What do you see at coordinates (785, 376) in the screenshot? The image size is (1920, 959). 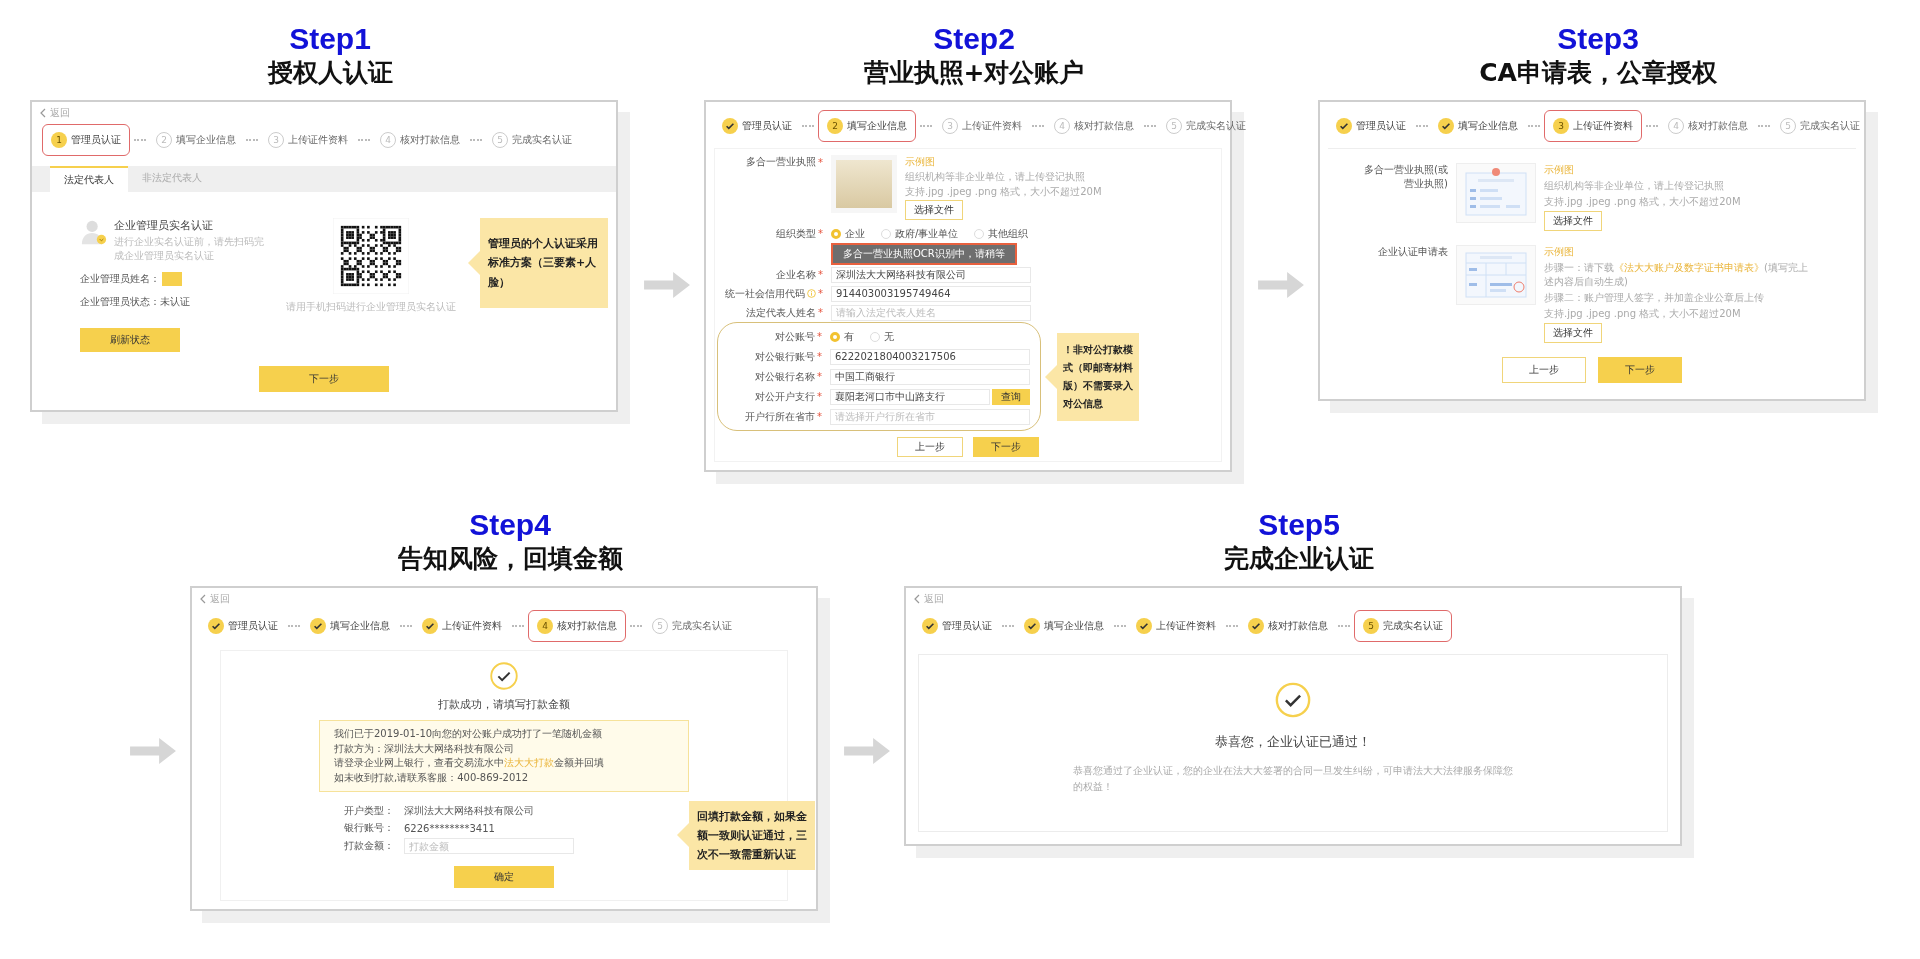 I see `field-label: 对公银行名称` at bounding box center [785, 376].